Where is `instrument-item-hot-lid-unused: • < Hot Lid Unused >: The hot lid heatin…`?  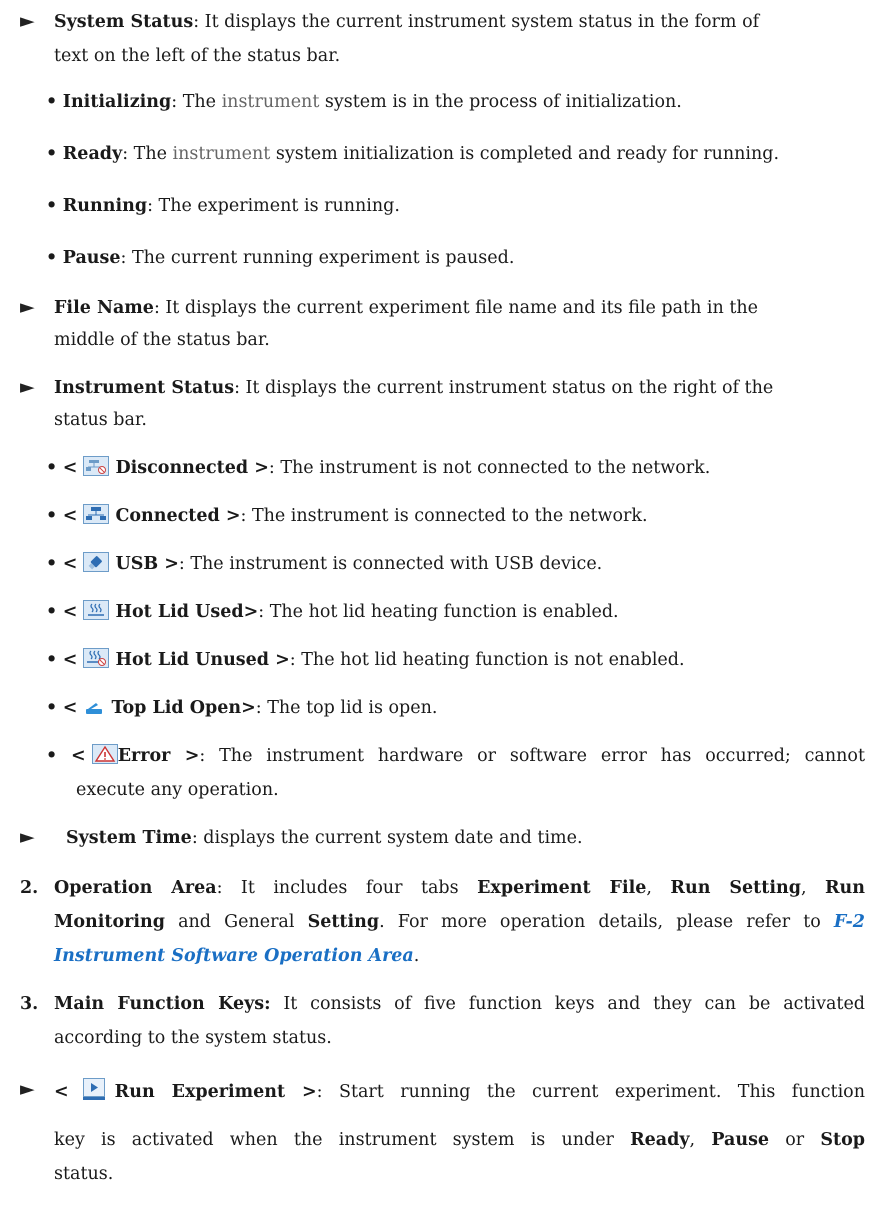 instrument-item-hot-lid-unused: • < Hot Lid Unused >: The hot lid heatin… is located at coordinates (365, 659).